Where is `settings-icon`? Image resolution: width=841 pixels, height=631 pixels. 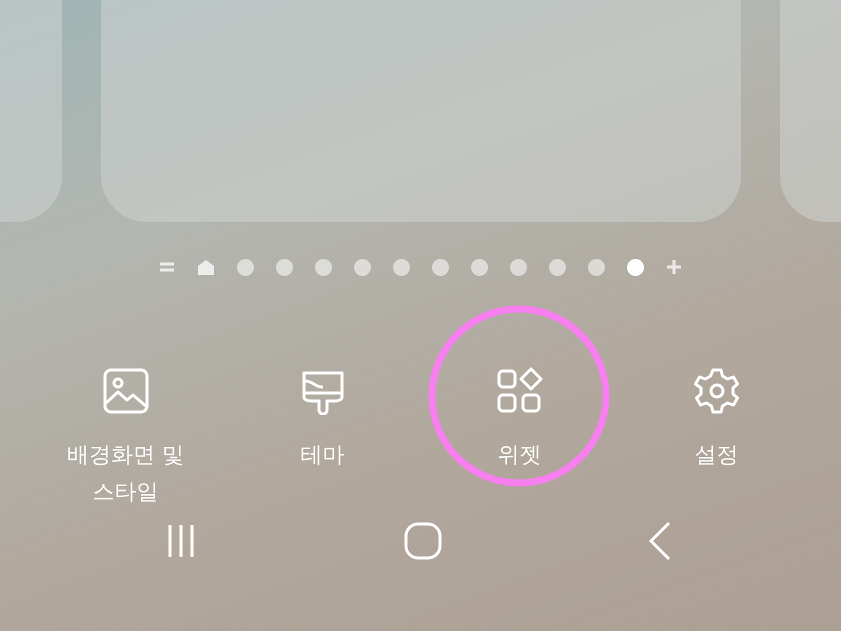
settings-icon is located at coordinates (716, 391).